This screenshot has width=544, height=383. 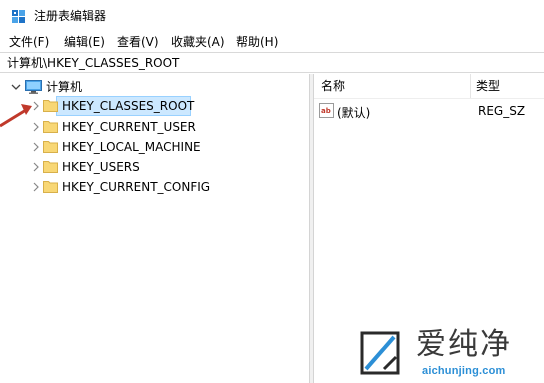 I want to click on tree-item-hkey-users: HKEY_USERS, so click(x=155, y=167).